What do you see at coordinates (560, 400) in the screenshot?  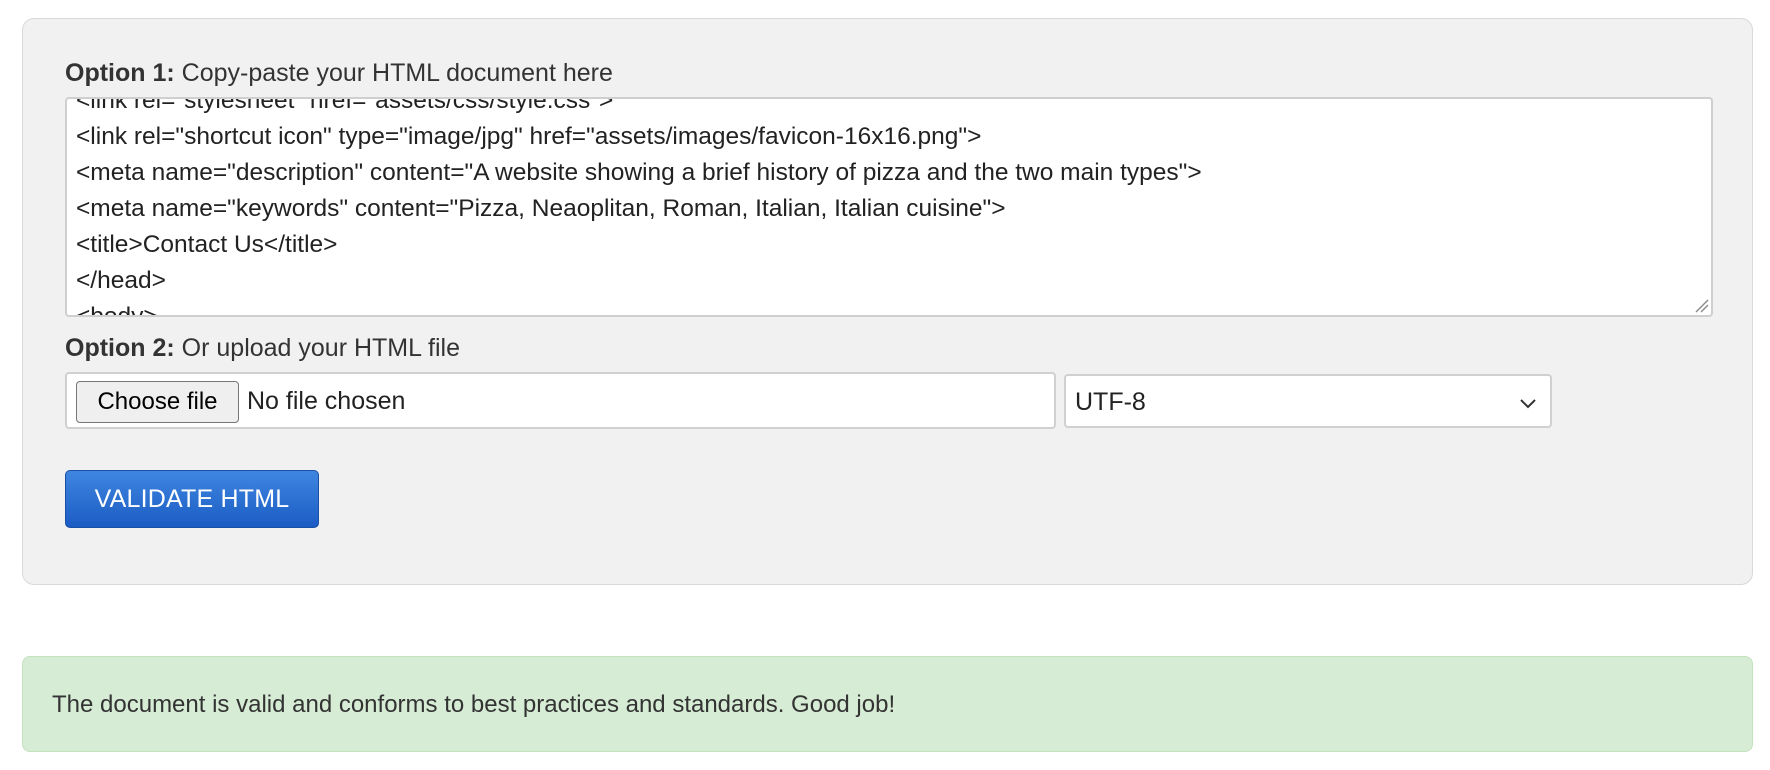 I see `file-upload-field: Choose file No file chosen` at bounding box center [560, 400].